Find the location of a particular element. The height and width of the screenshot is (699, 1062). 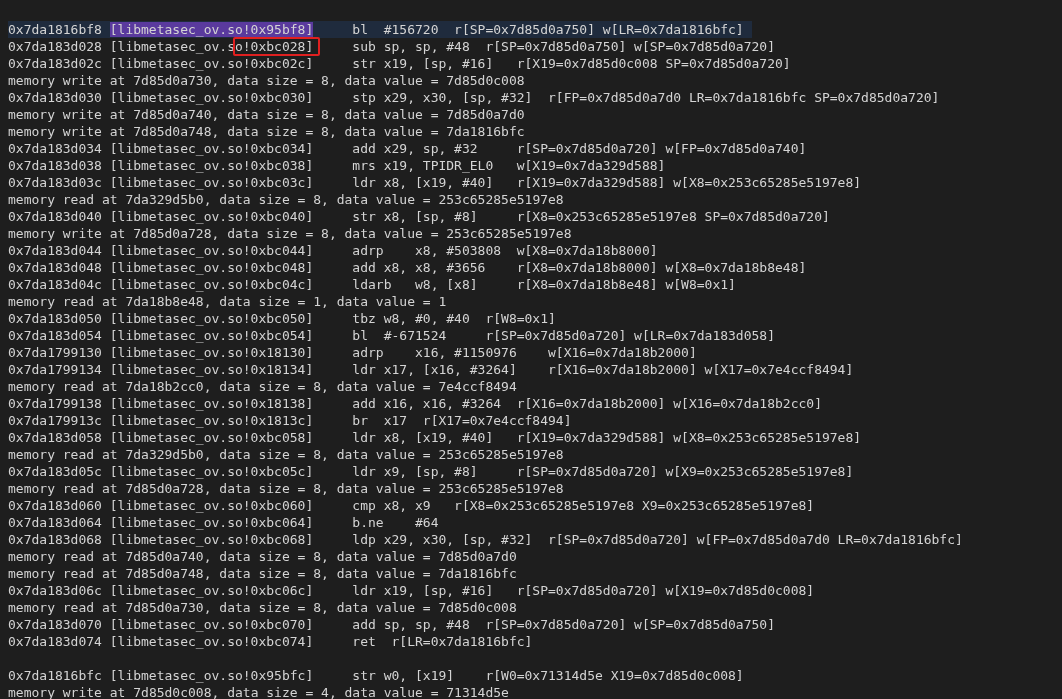

address-text: 0x7da183d02c is located at coordinates (55, 63).